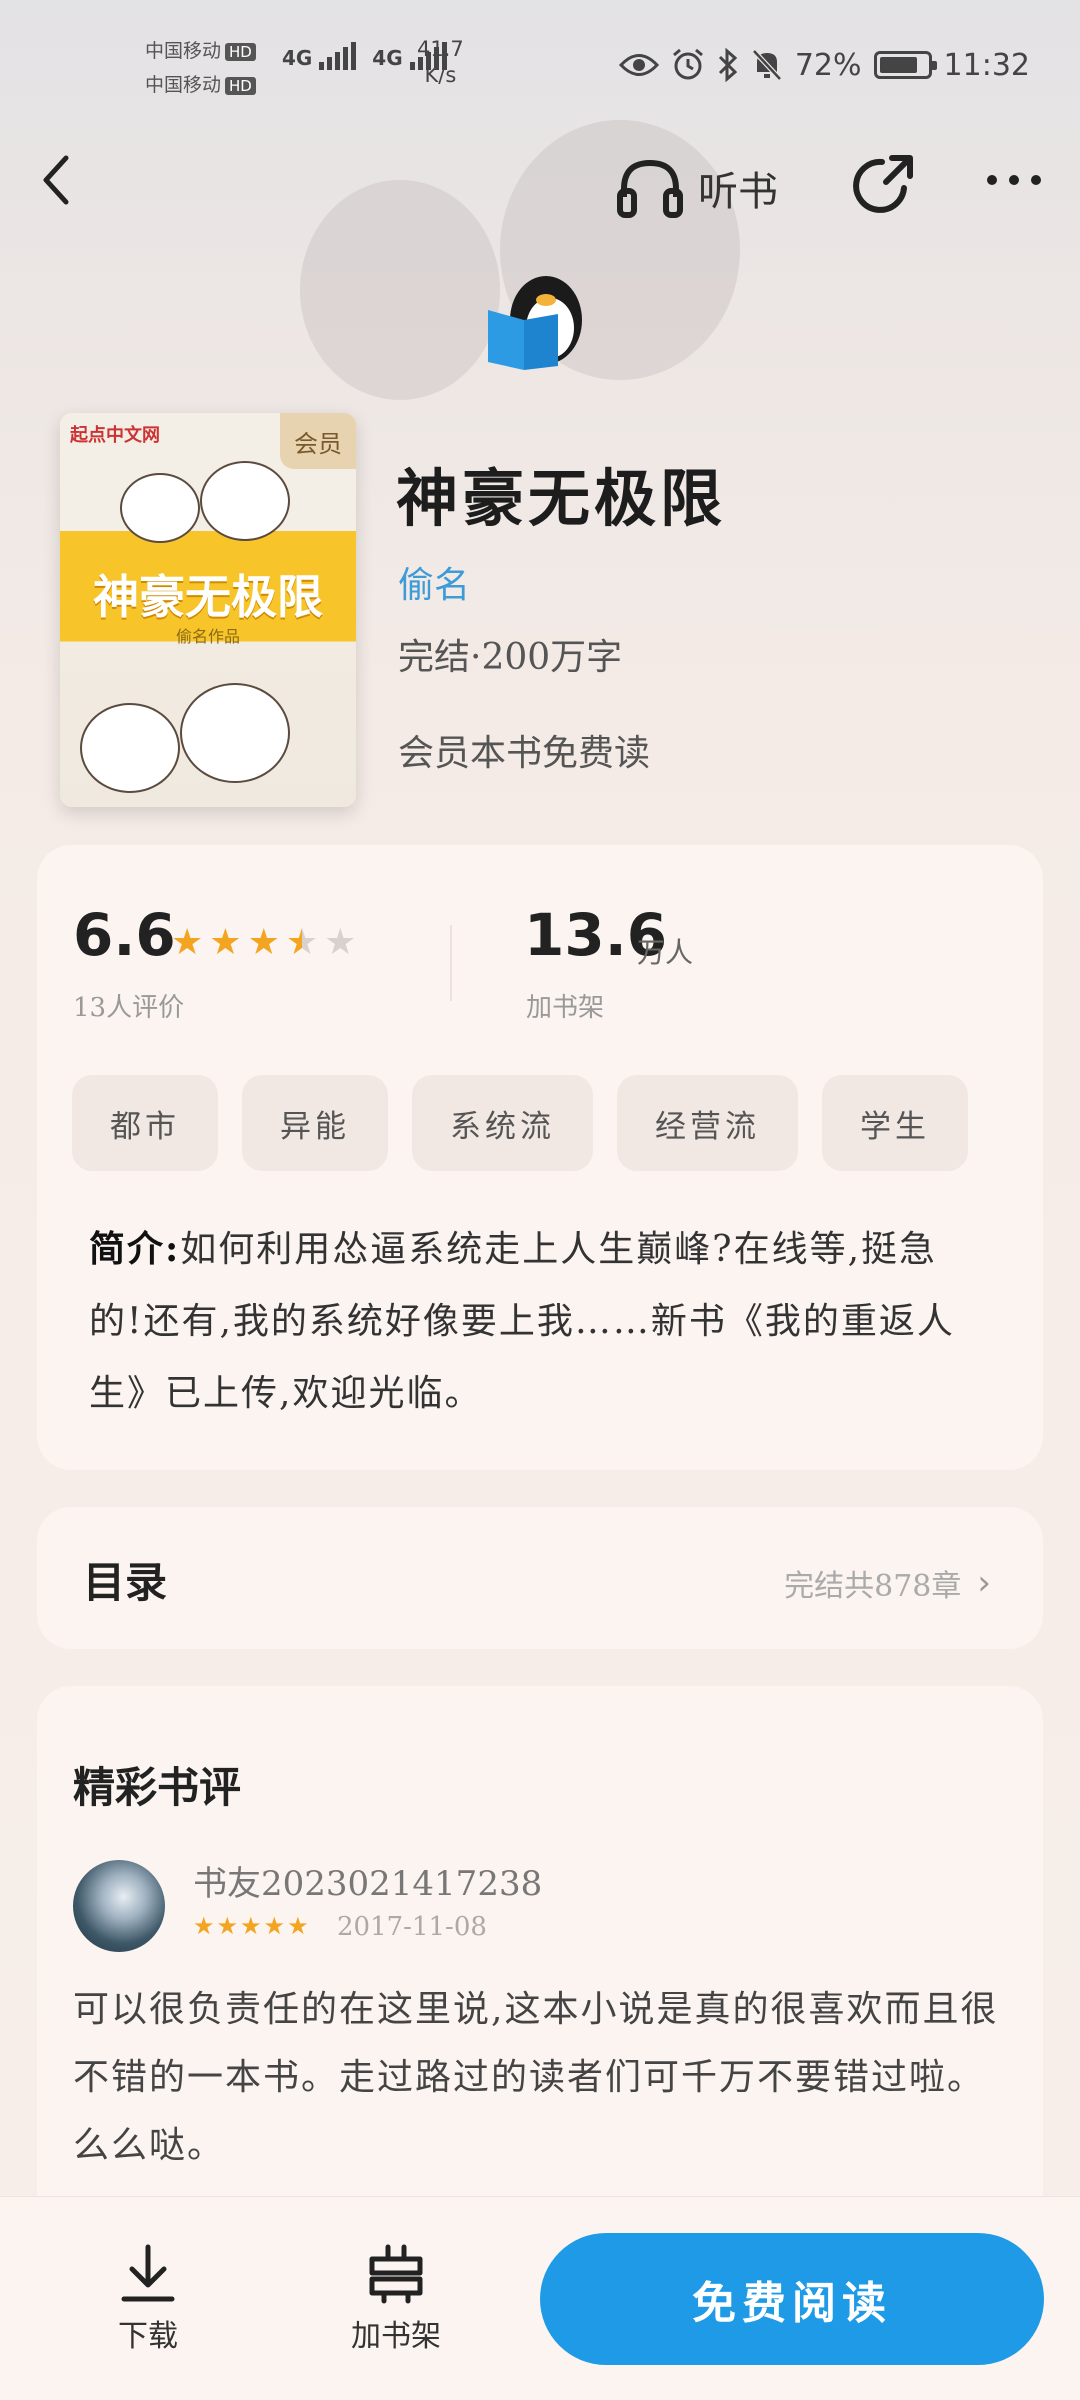  I want to click on download-button: 下载, so click(148, 2299).